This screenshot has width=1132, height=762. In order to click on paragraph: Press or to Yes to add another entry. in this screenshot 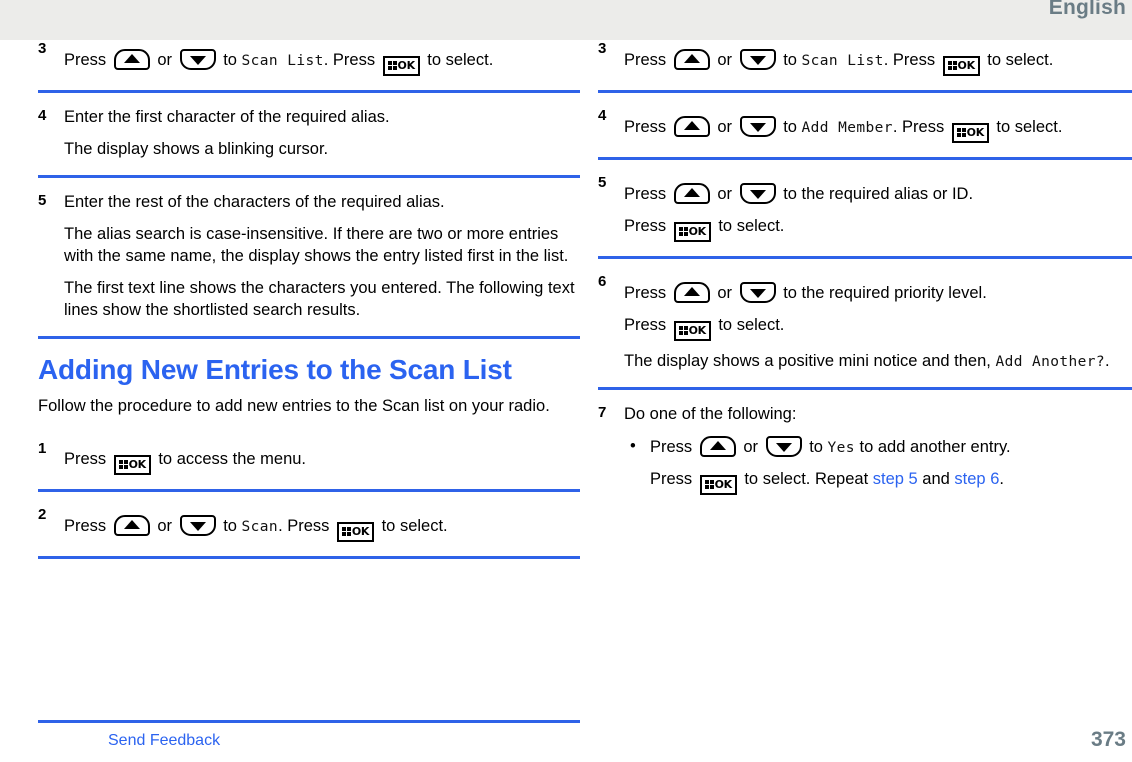, I will do `click(891, 447)`.